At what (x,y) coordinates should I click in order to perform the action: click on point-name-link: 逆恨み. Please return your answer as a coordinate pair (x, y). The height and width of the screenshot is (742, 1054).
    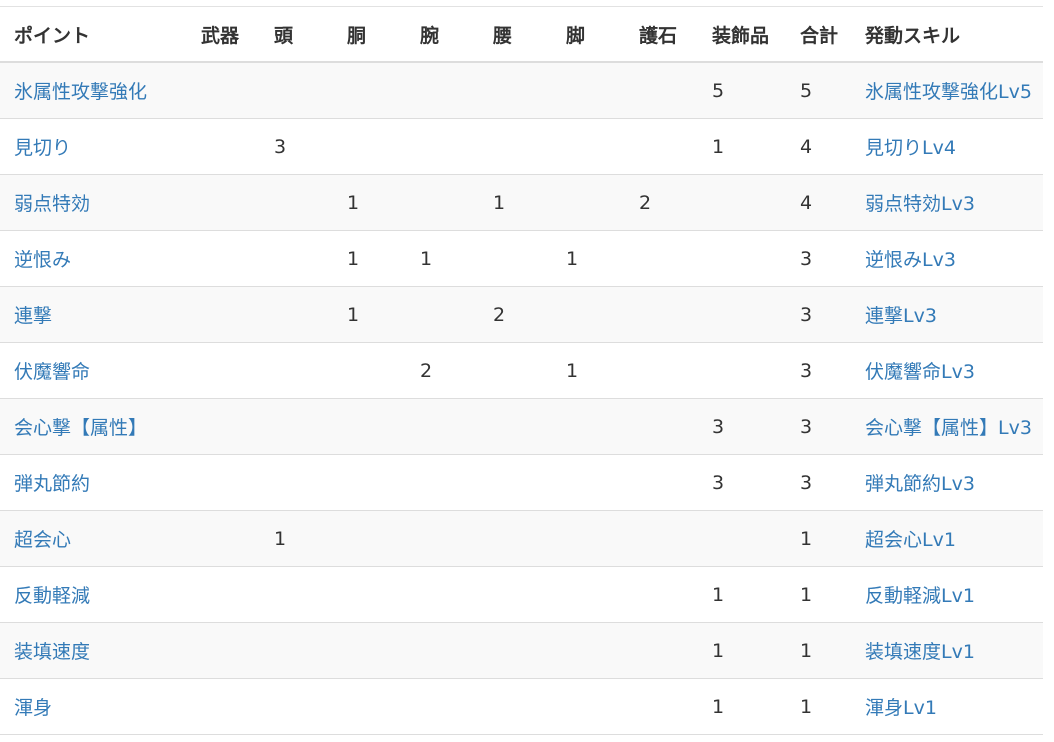
    Looking at the image, I should click on (42, 260).